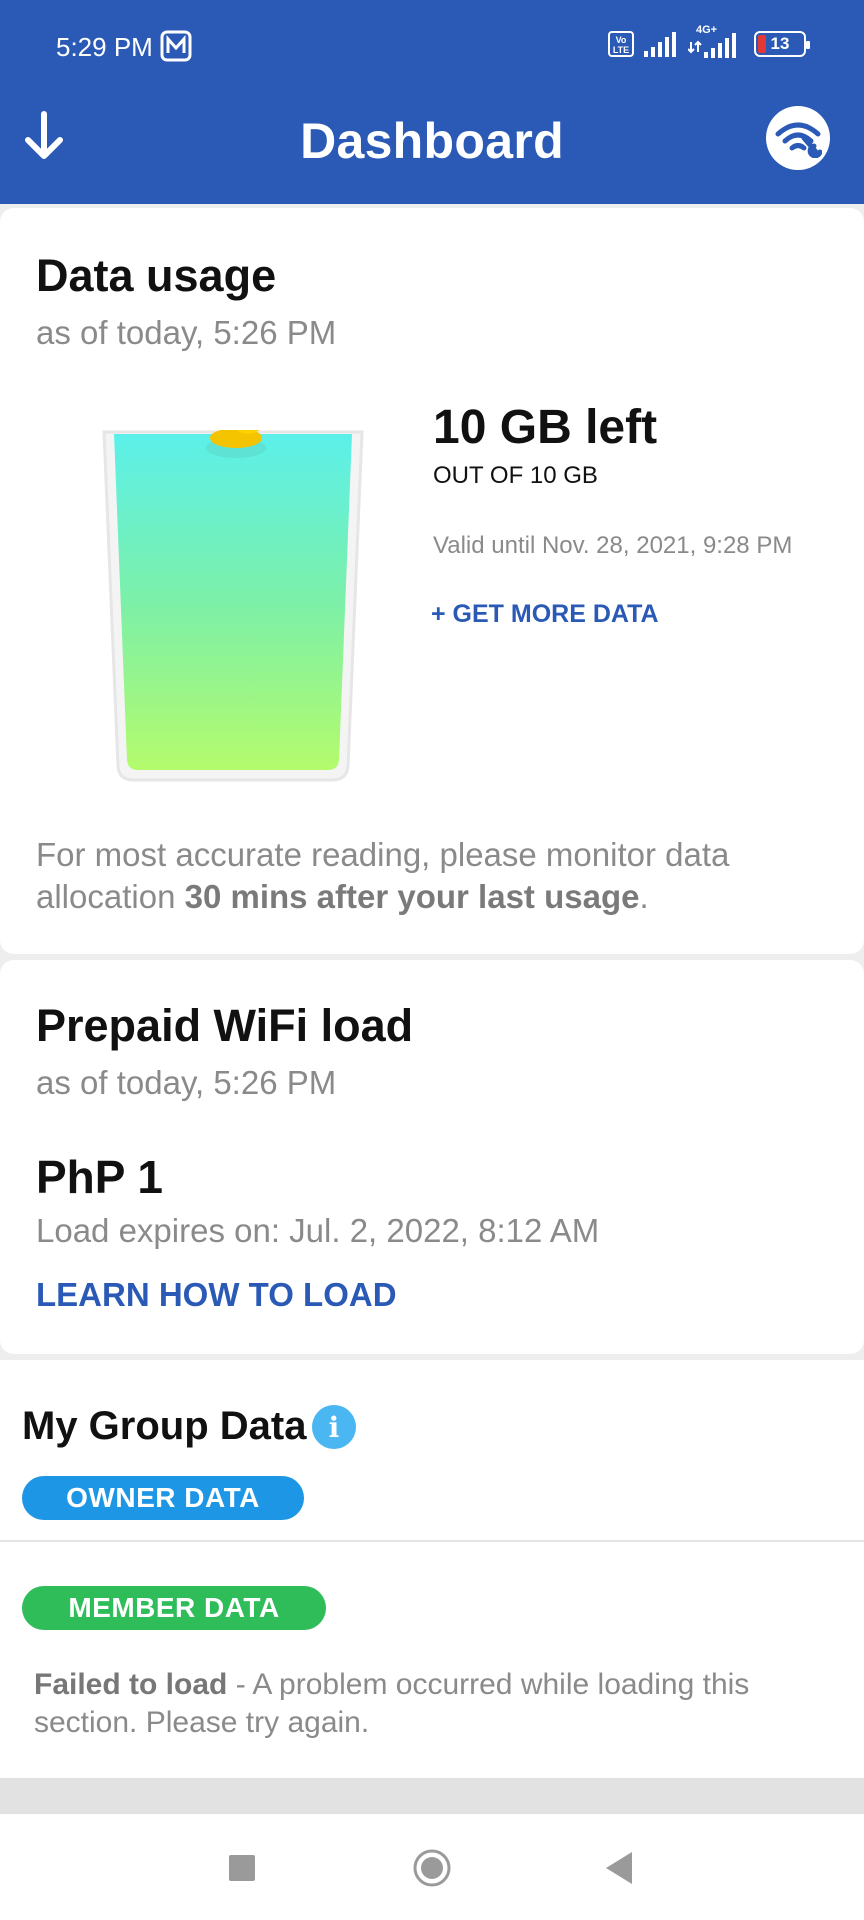 This screenshot has width=864, height=1920. What do you see at coordinates (176, 46) in the screenshot?
I see `notification-m-icon` at bounding box center [176, 46].